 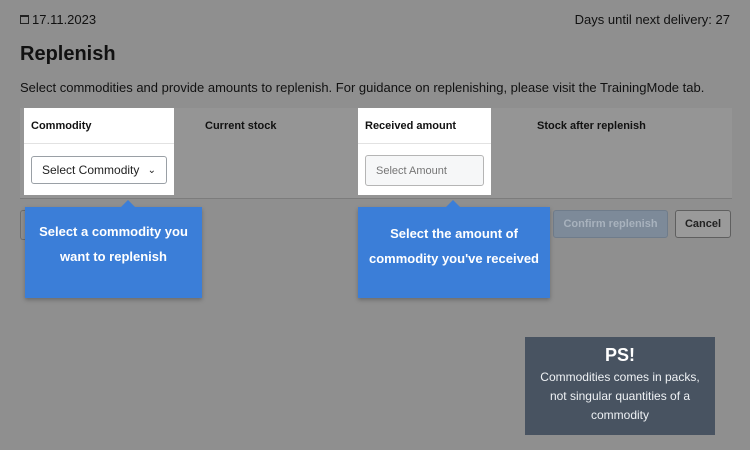 I want to click on page-title: Replenish, so click(x=68, y=54).